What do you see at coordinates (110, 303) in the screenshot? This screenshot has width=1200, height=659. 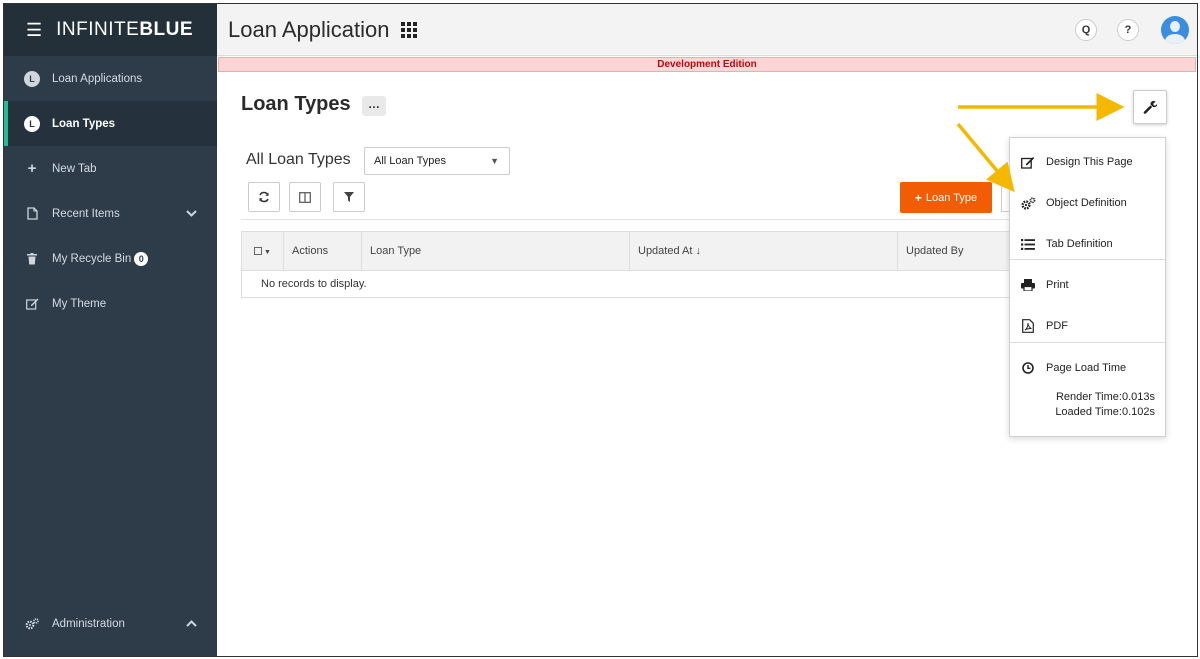 I see `sidebar-item-my-theme: My Theme` at bounding box center [110, 303].